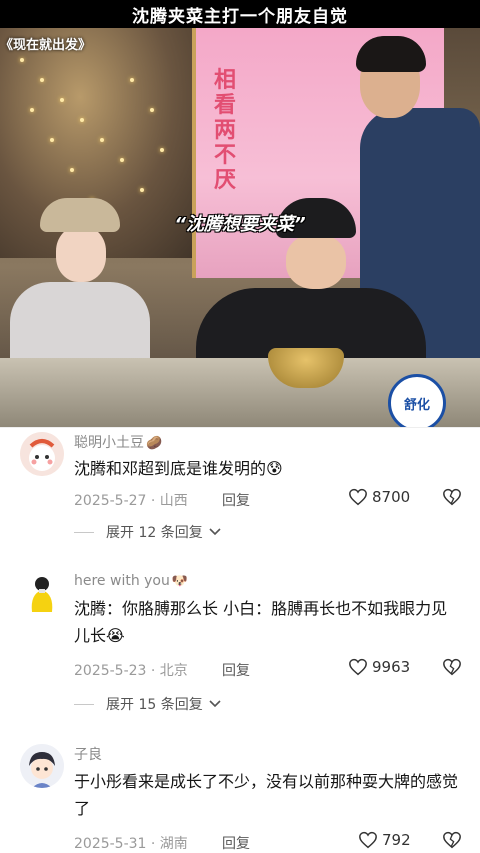  Describe the element at coordinates (396, 840) in the screenshot. I see `like-count: 792` at that location.